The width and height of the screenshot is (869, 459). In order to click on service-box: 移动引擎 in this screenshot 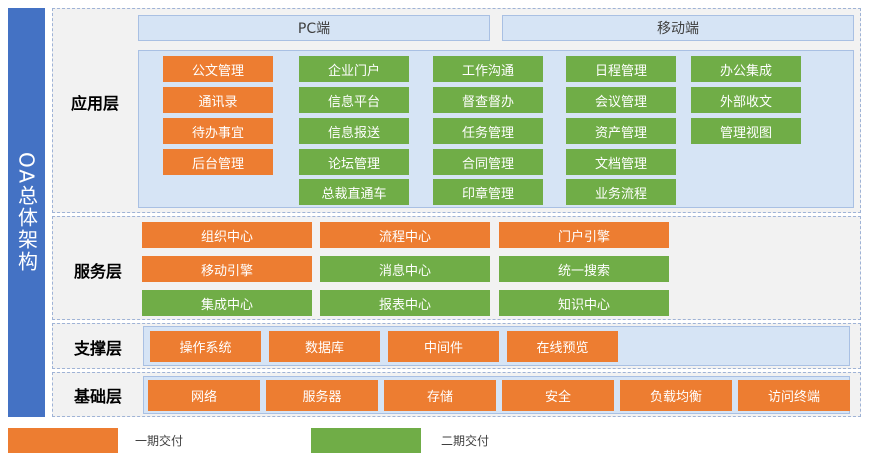, I will do `click(227, 269)`.